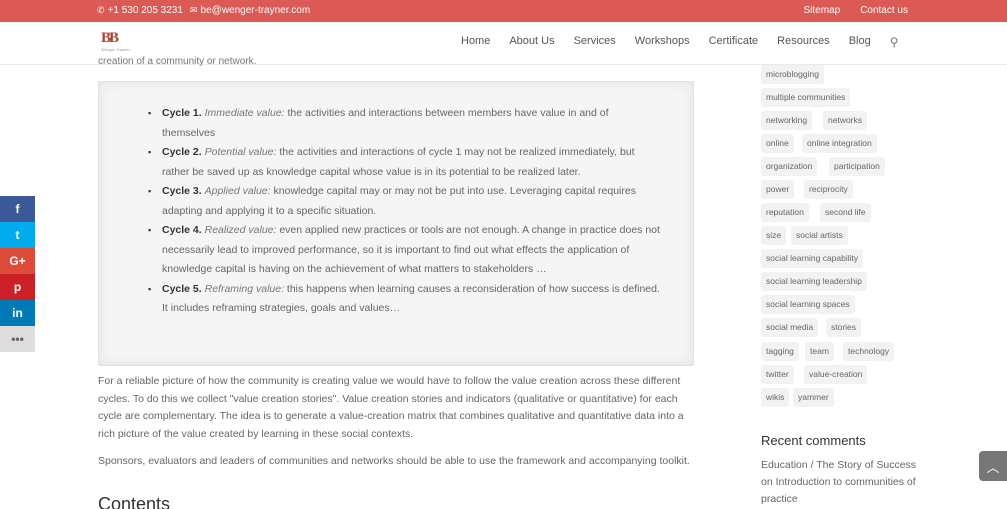  What do you see at coordinates (819, 235) in the screenshot?
I see `tag-link: social artists` at bounding box center [819, 235].